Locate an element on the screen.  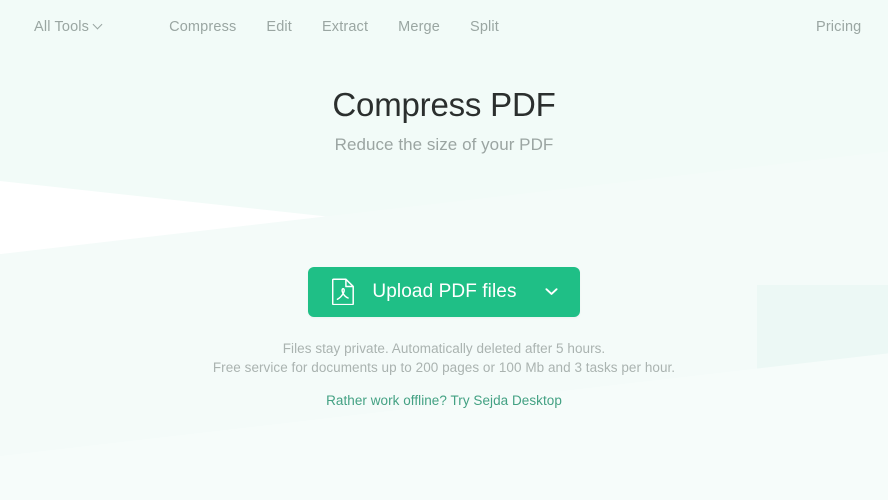
hero-section: Compress PDF Reduce the size of your PDF is located at coordinates (444, 120).